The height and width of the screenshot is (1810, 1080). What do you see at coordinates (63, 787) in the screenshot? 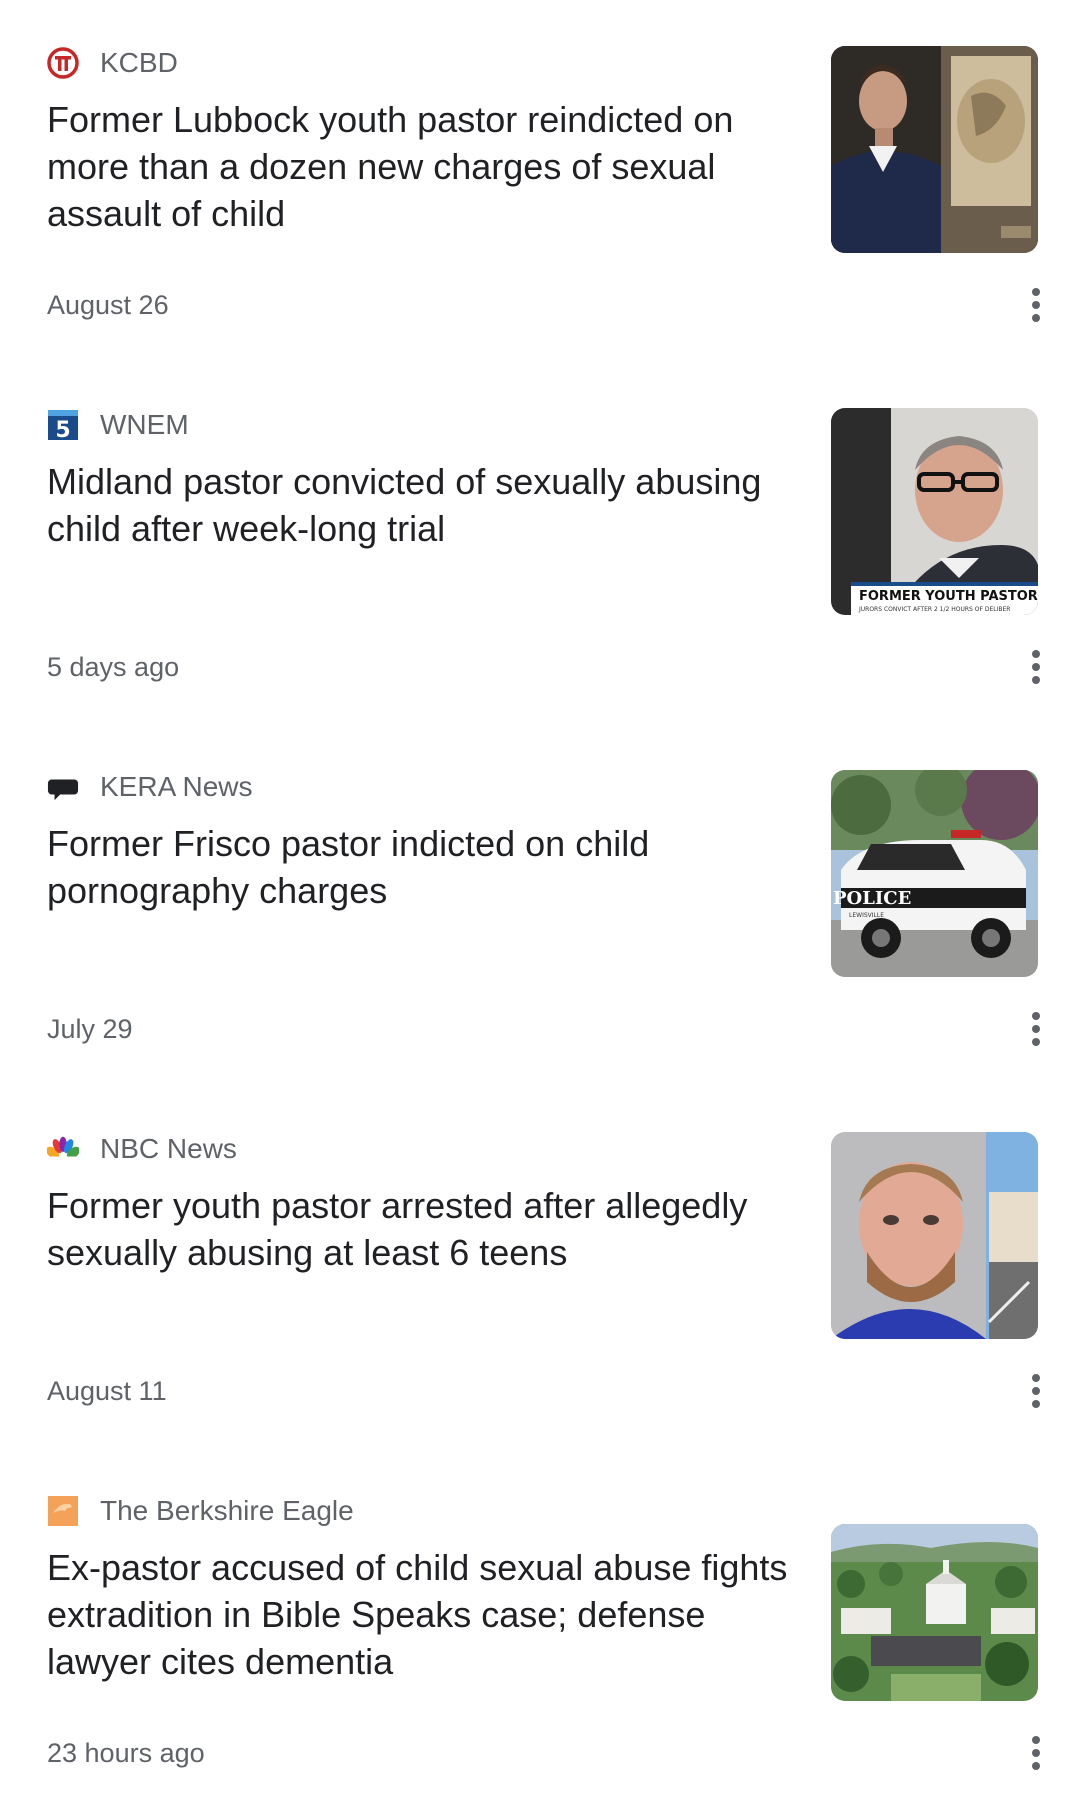
I see `kera-logo-icon` at bounding box center [63, 787].